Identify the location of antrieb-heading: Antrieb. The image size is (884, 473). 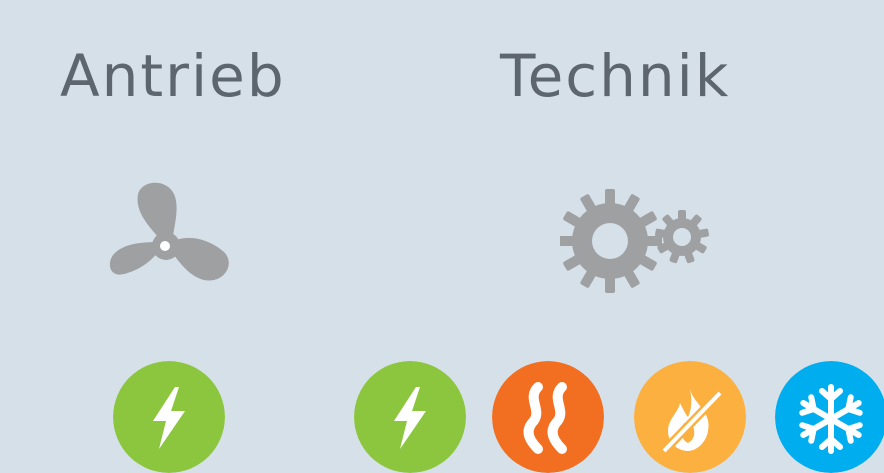
(173, 76).